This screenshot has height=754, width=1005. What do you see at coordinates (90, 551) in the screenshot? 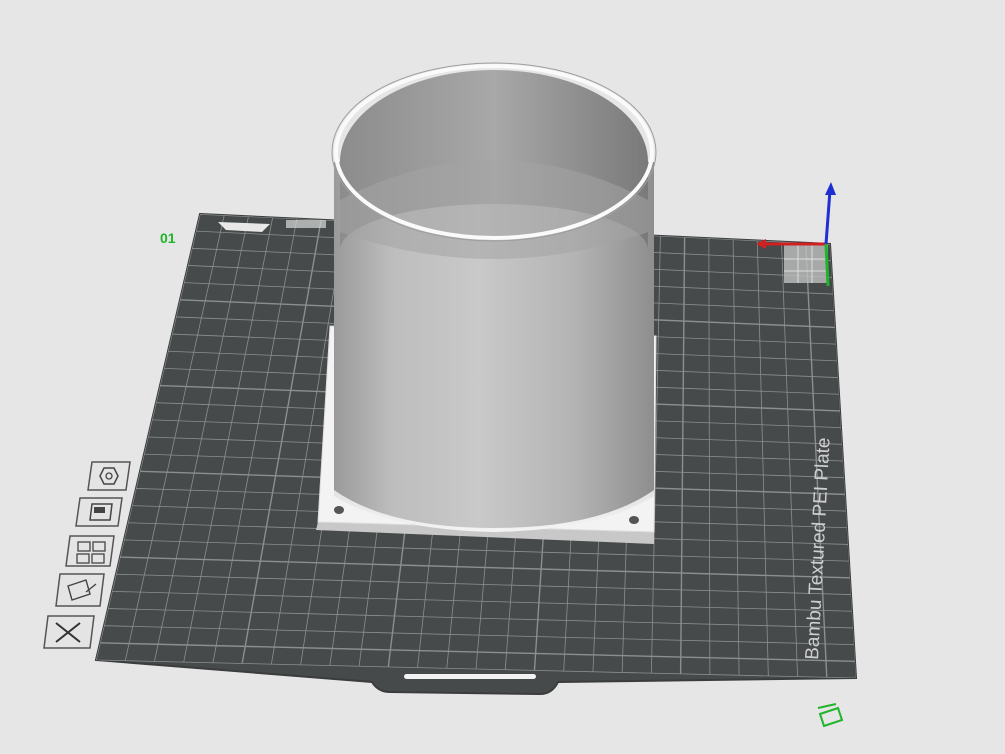
I see `arrange-button` at bounding box center [90, 551].